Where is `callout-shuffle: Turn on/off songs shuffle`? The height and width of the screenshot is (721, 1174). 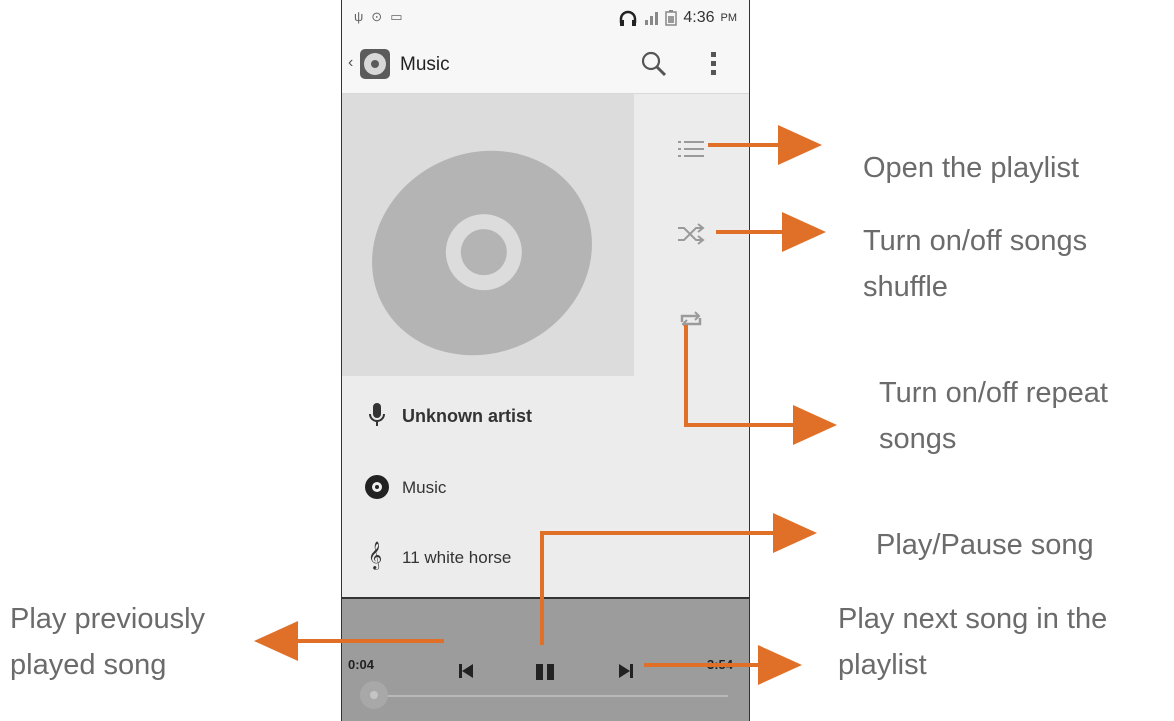 callout-shuffle: Turn on/off songs shuffle is located at coordinates (975, 264).